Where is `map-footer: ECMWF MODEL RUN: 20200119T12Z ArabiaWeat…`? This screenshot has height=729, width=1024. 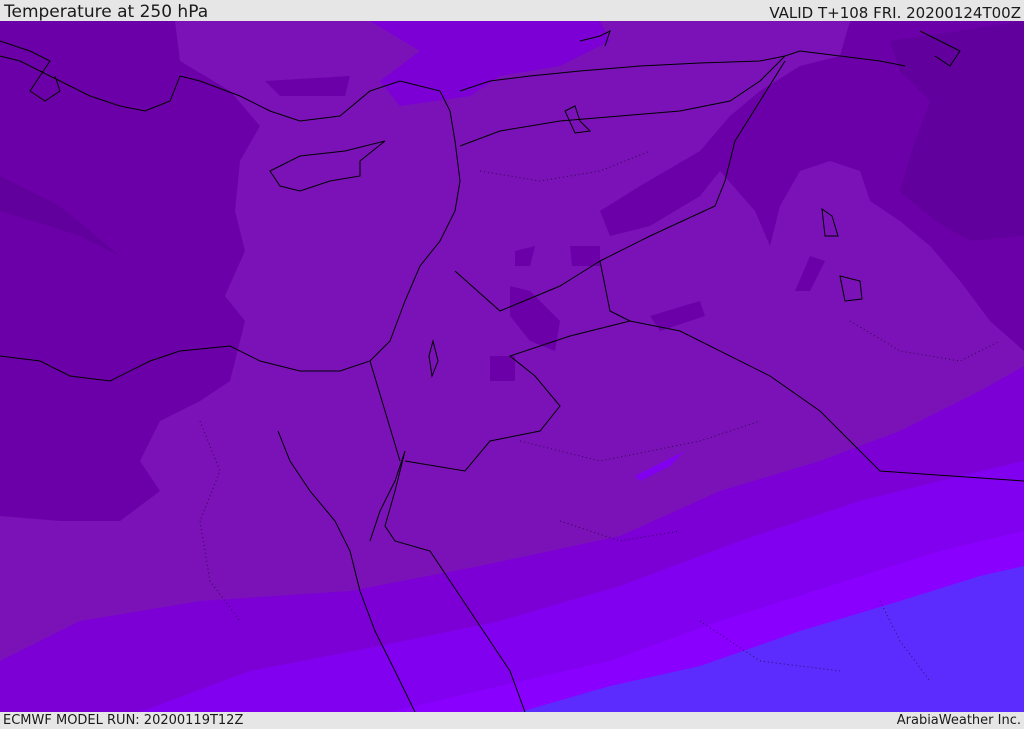 map-footer: ECMWF MODEL RUN: 20200119T12Z ArabiaWeat… is located at coordinates (512, 720).